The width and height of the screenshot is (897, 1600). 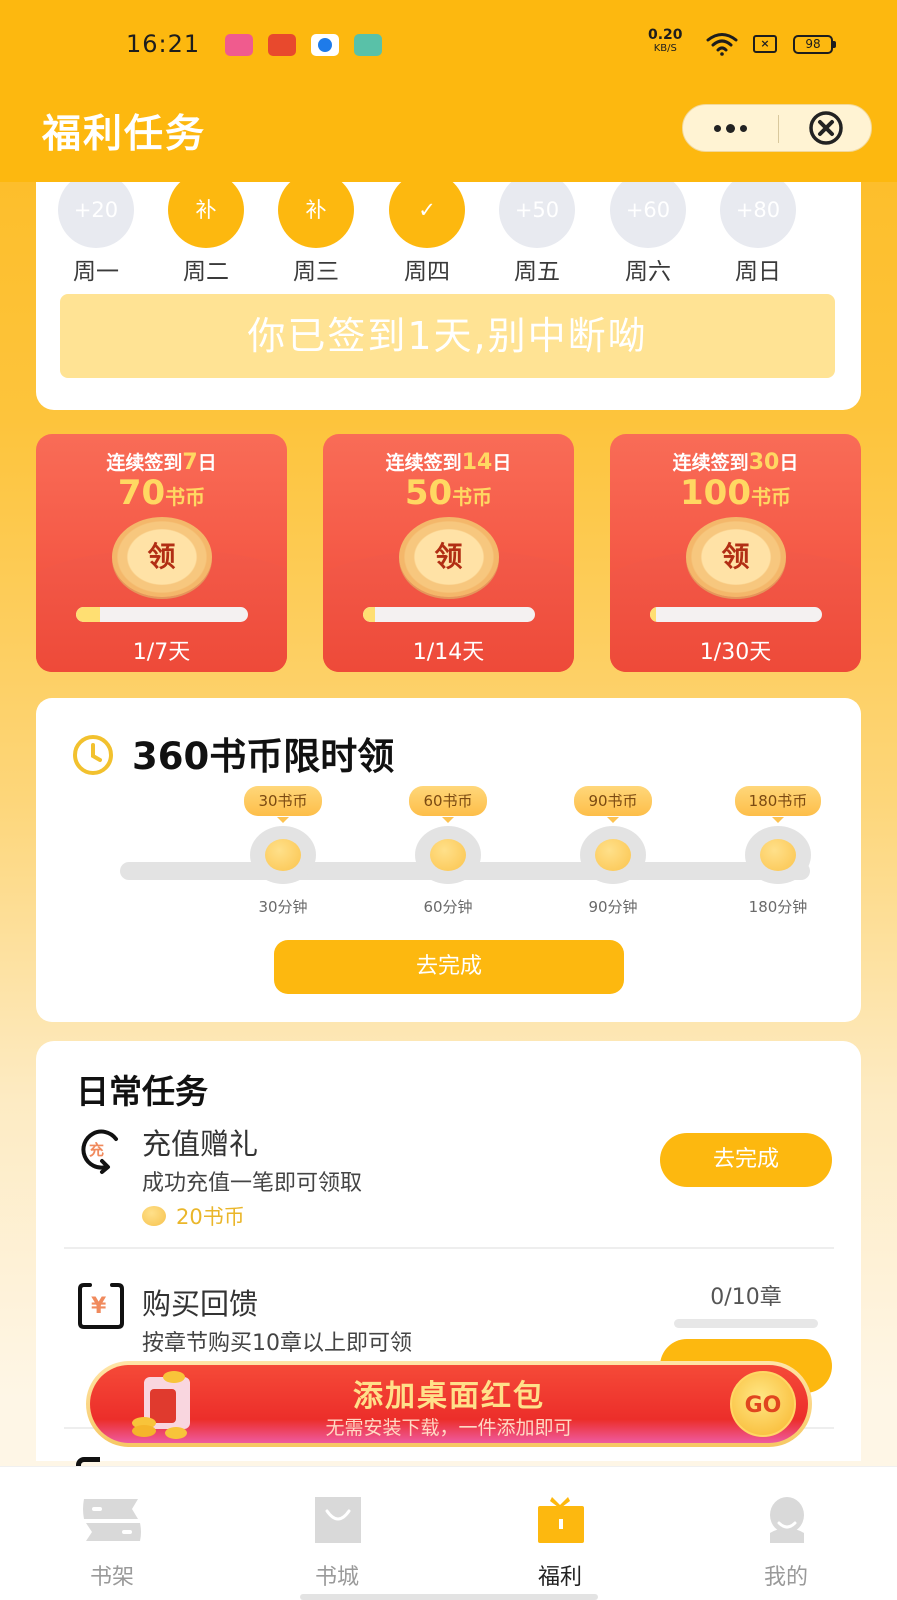 I want to click on checkin-day: ✓ 周四, so click(x=427, y=229).